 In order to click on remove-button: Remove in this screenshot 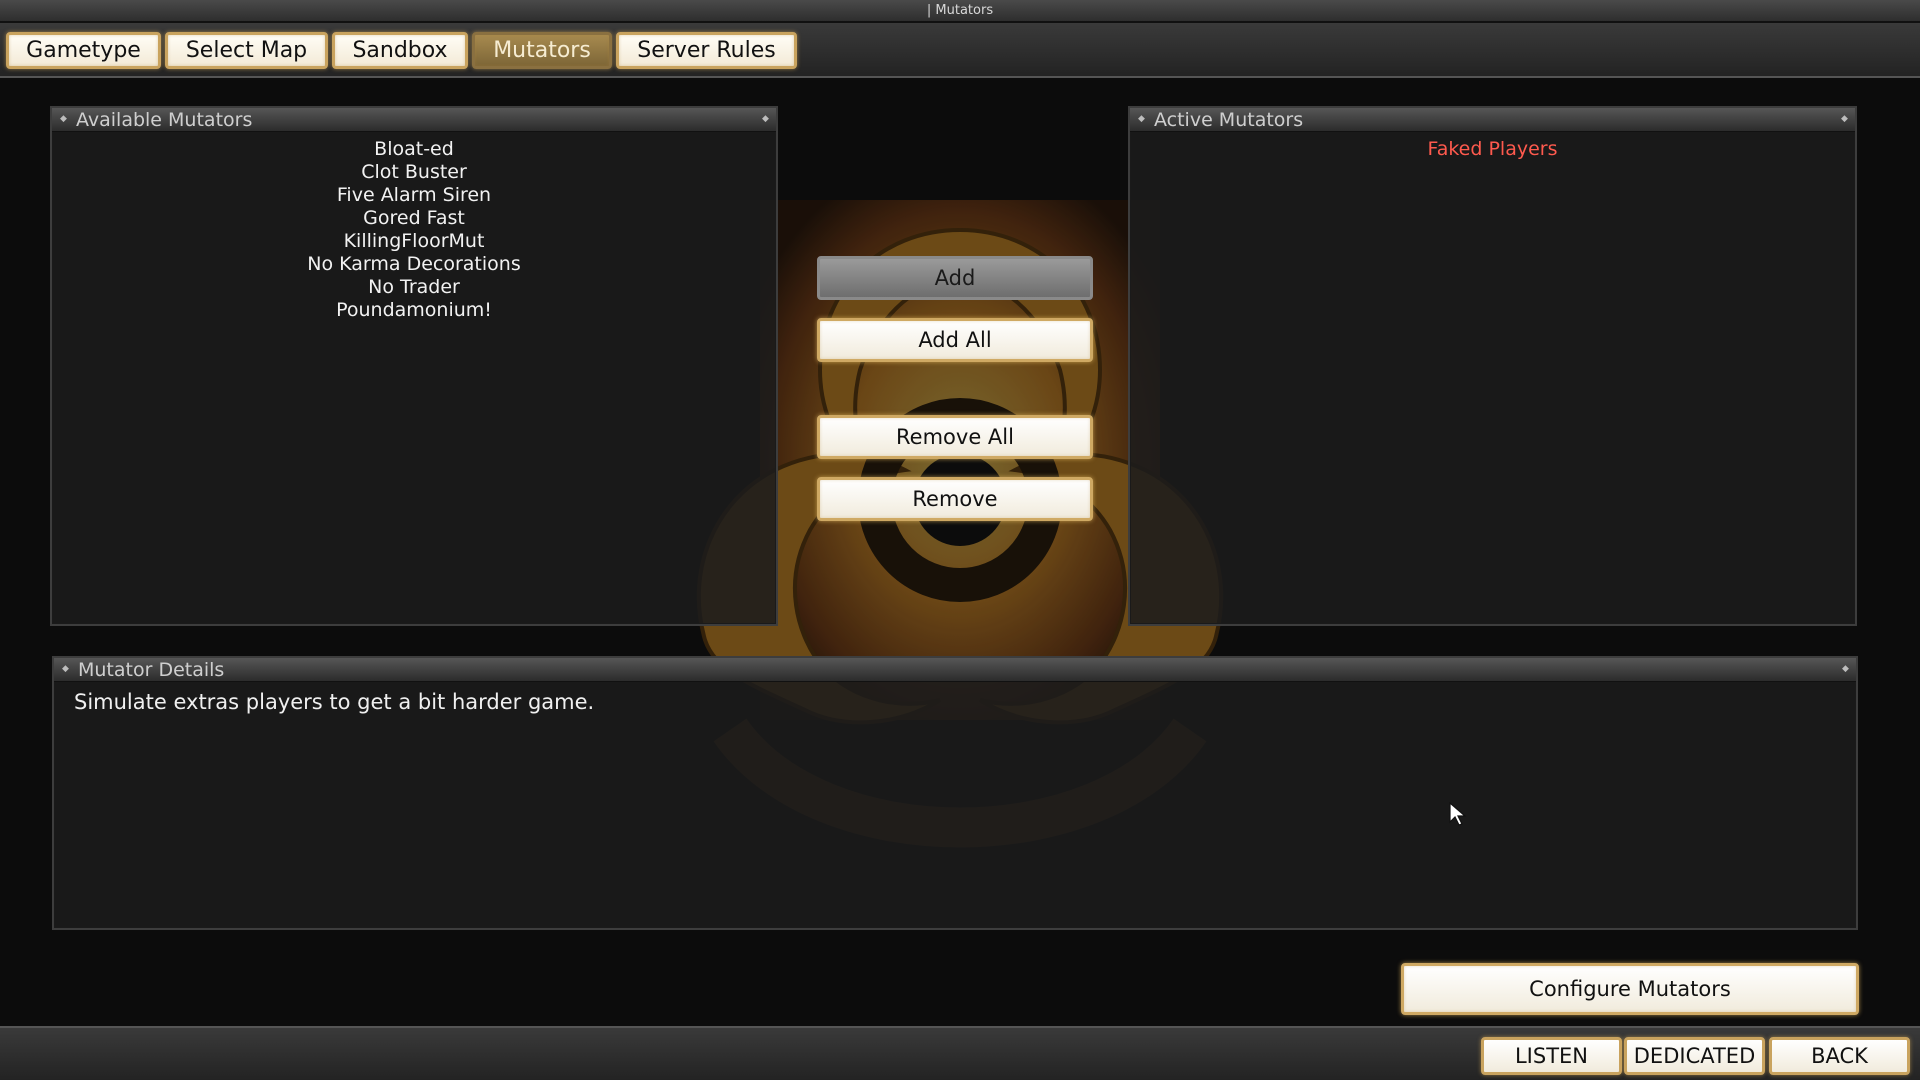, I will do `click(955, 499)`.